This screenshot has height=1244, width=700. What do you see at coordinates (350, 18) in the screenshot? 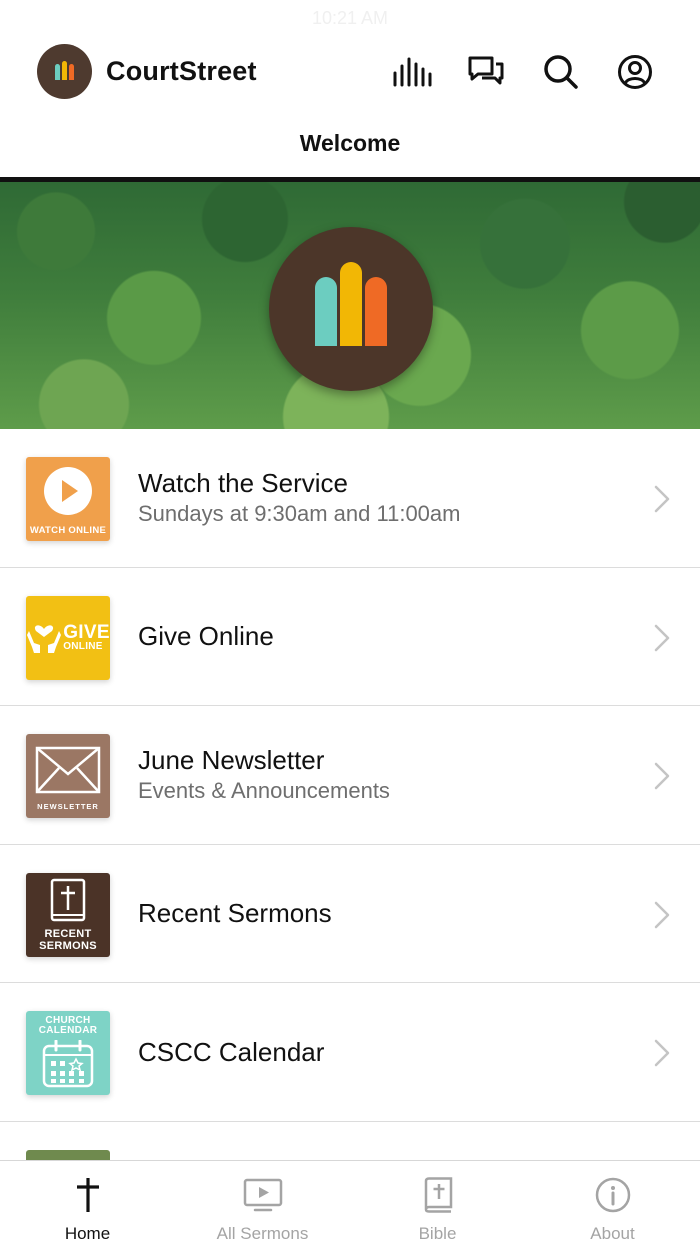
I see `status-time: 10:21 AM` at bounding box center [350, 18].